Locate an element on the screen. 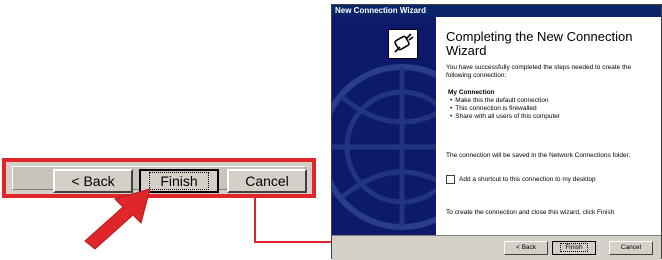 This screenshot has width=662, height=260. network-plug-icon is located at coordinates (403, 44).